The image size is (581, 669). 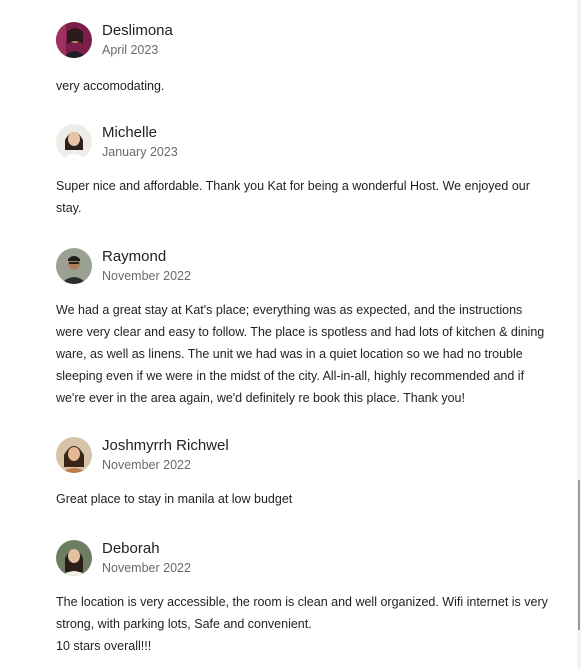 What do you see at coordinates (110, 86) in the screenshot?
I see `review-text: very accomodating.` at bounding box center [110, 86].